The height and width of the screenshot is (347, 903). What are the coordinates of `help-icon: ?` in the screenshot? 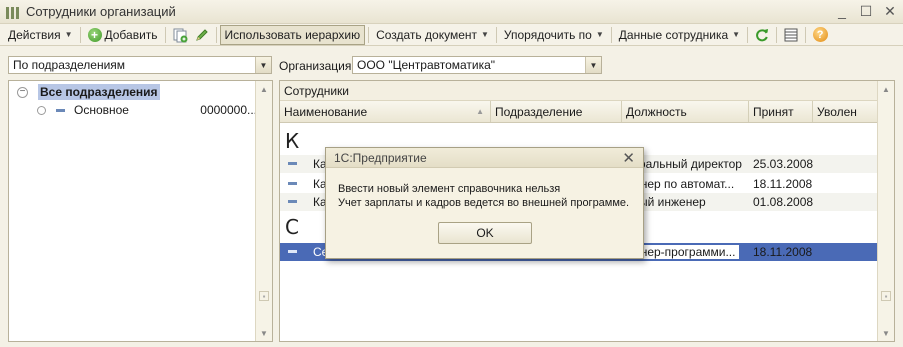 It's located at (820, 34).